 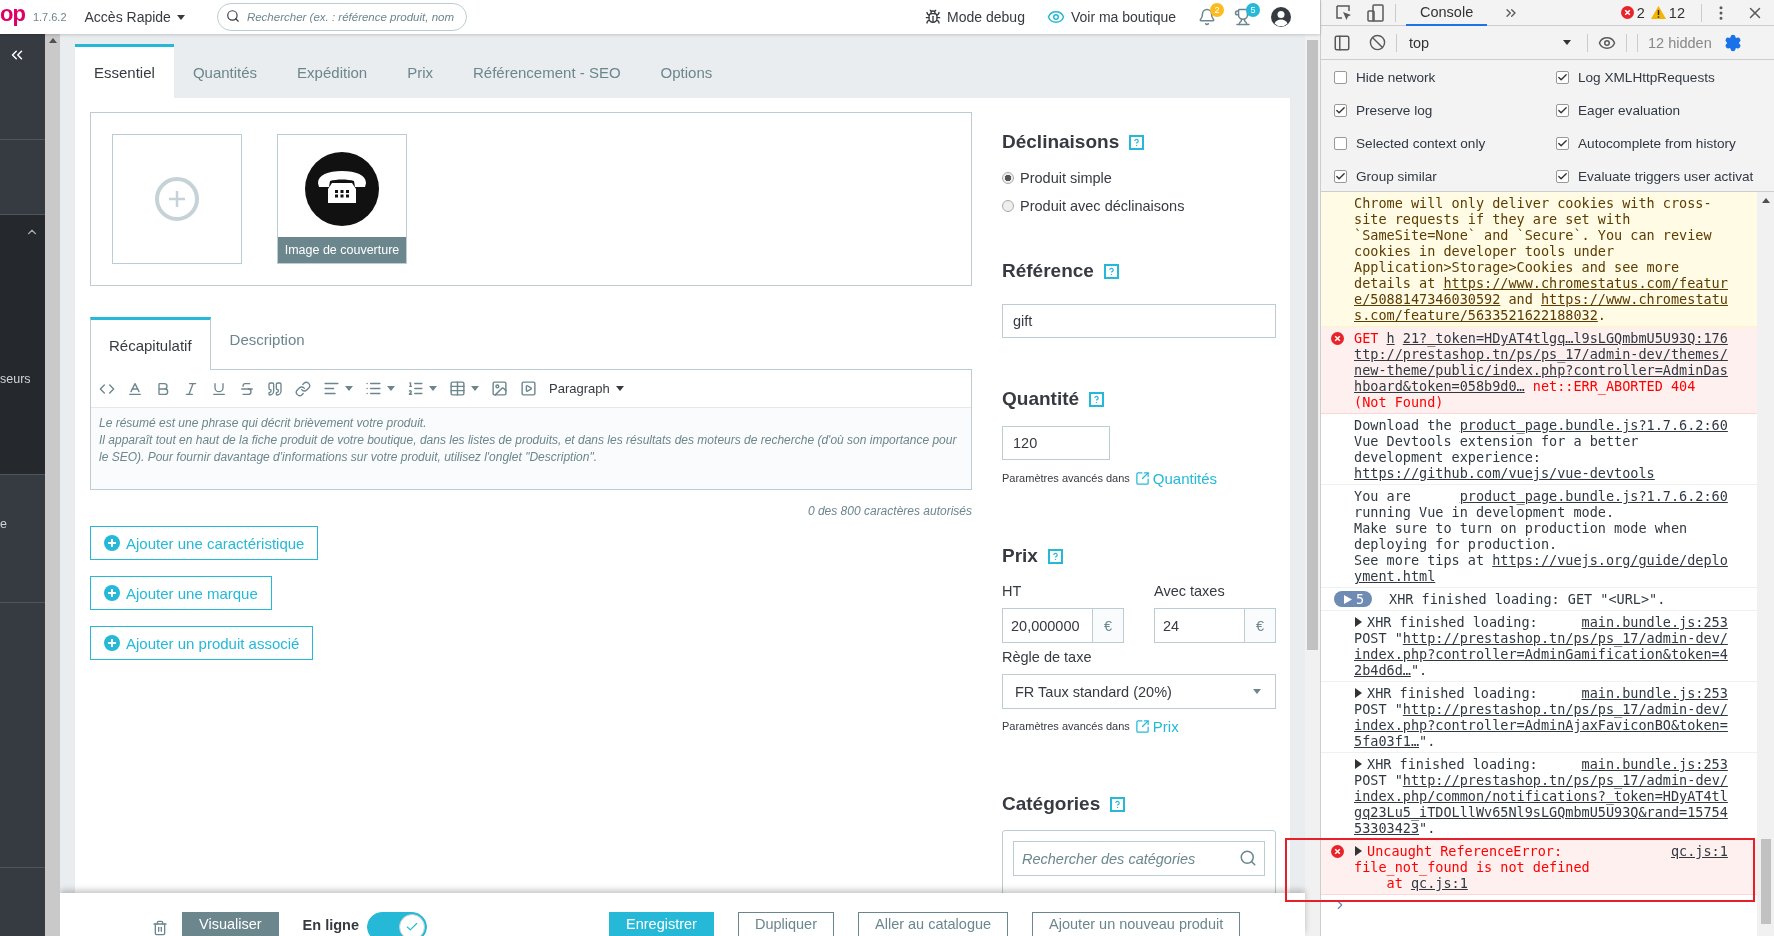 I want to click on action-button: Ajouter un nouveau produit, so click(x=1136, y=924).